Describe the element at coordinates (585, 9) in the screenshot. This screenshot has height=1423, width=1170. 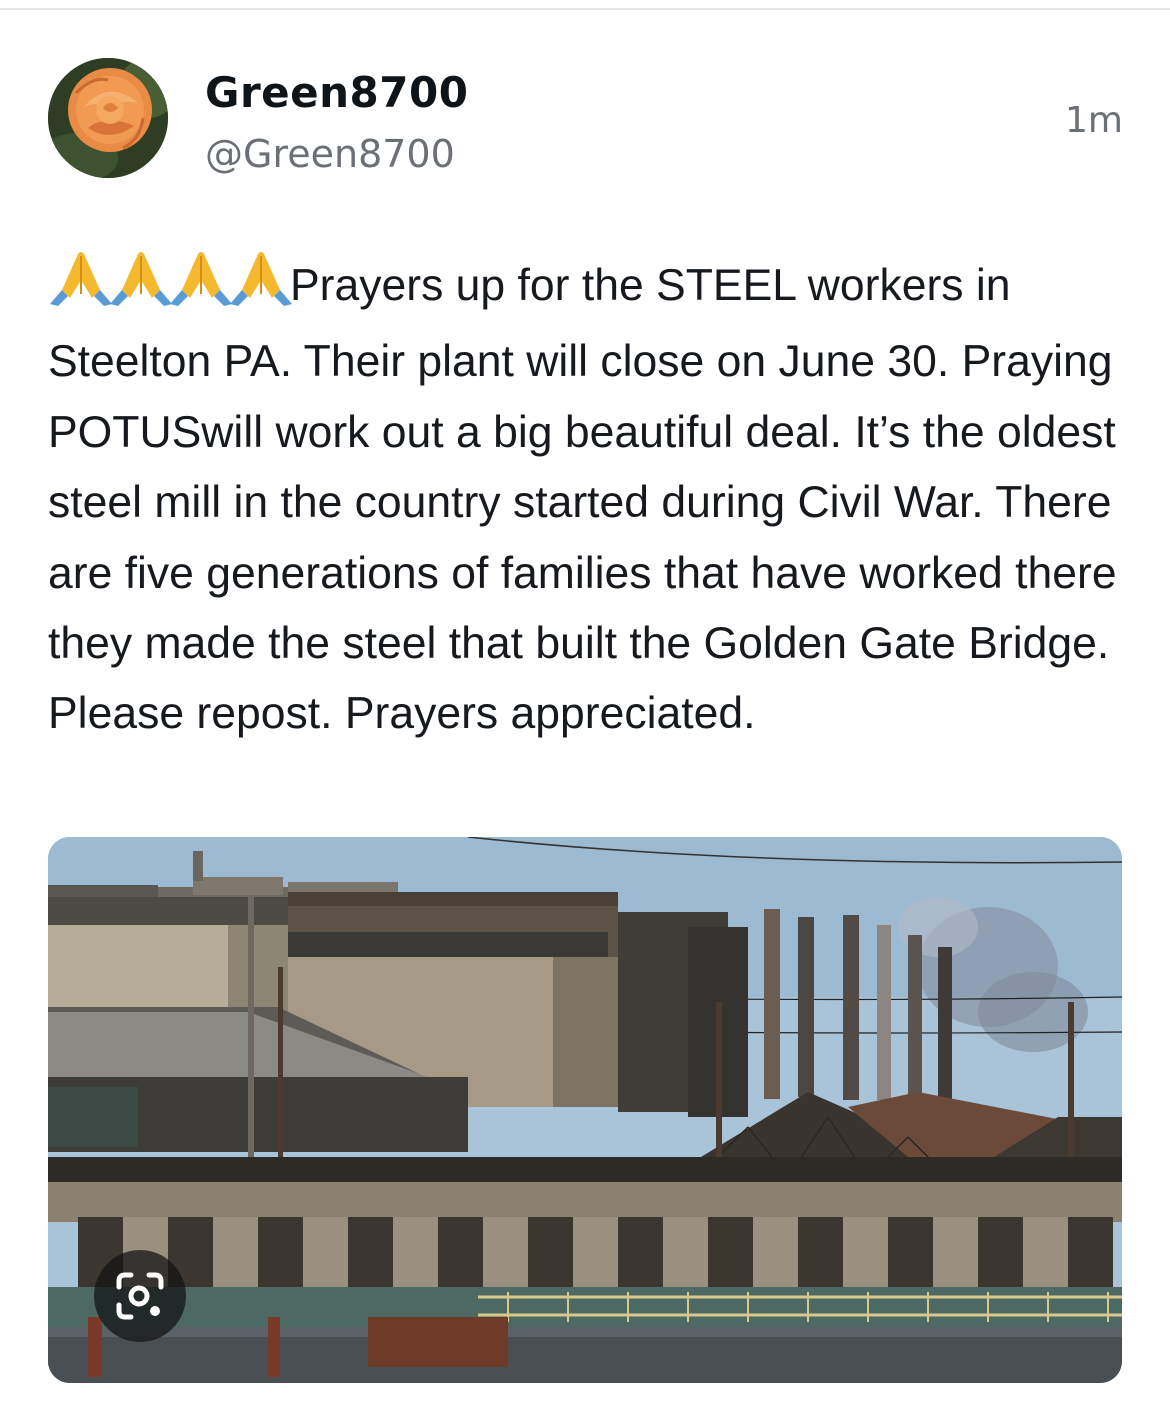
I see `top-divider` at that location.